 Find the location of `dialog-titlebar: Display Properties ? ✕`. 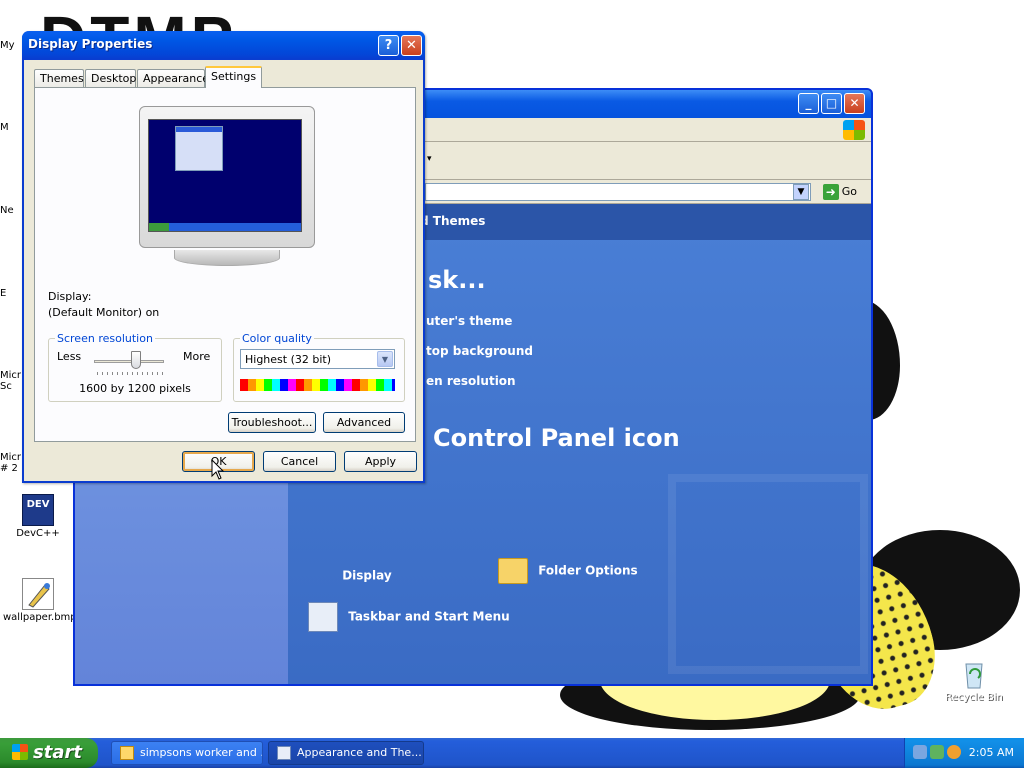

dialog-titlebar: Display Properties ? ✕ is located at coordinates (223, 45).